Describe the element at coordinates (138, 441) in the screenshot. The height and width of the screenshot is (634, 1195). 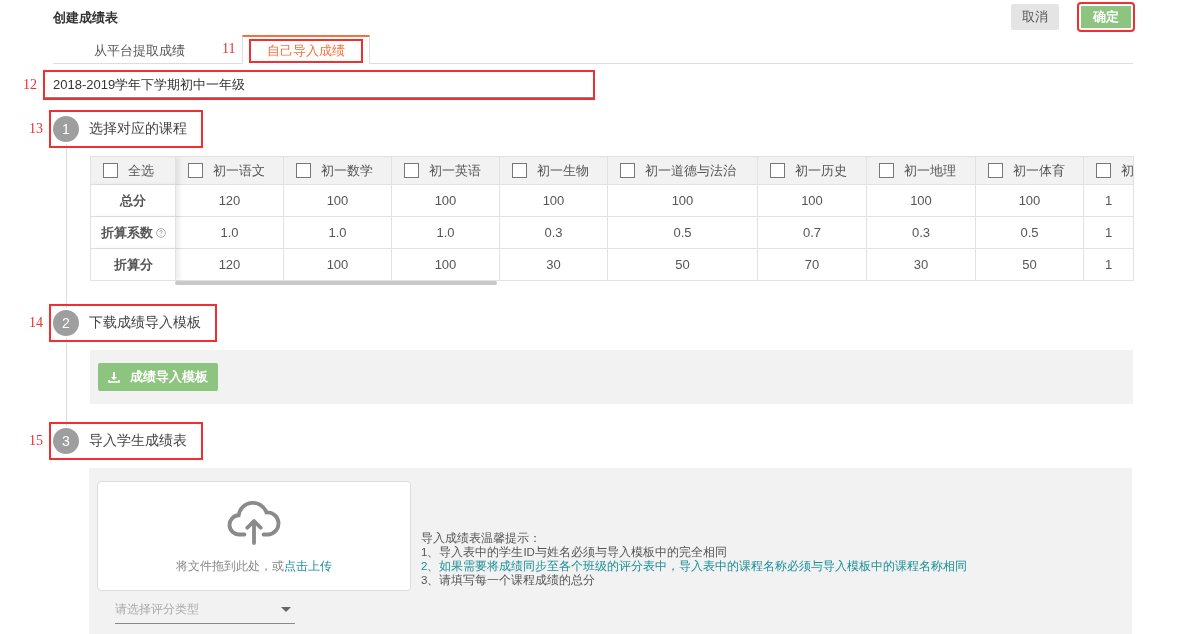
I see `step-title: 导入学生成绩表` at that location.